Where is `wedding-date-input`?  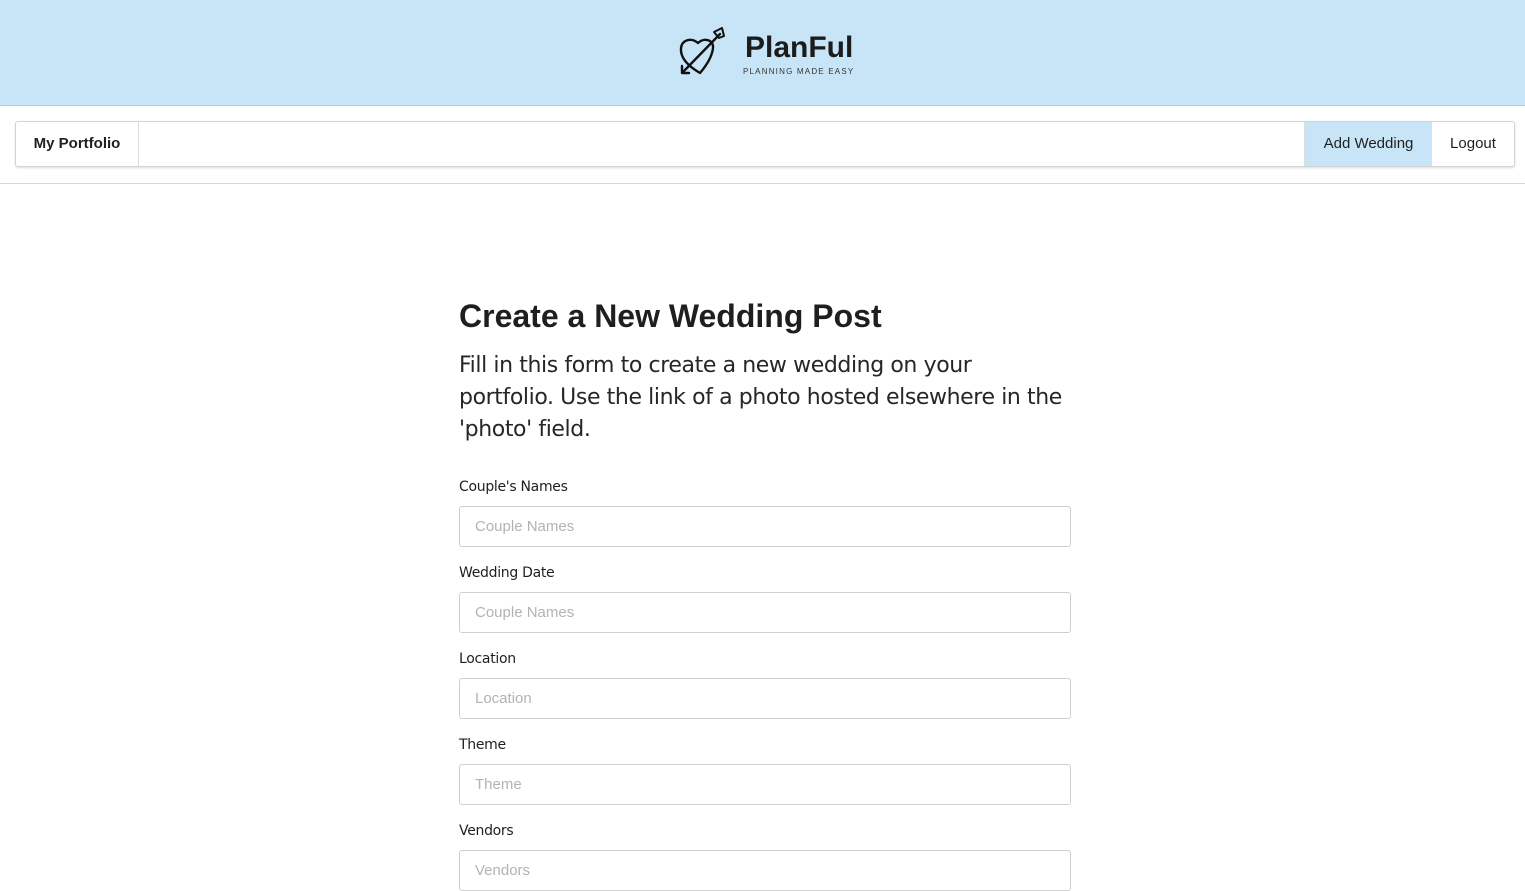 wedding-date-input is located at coordinates (765, 612).